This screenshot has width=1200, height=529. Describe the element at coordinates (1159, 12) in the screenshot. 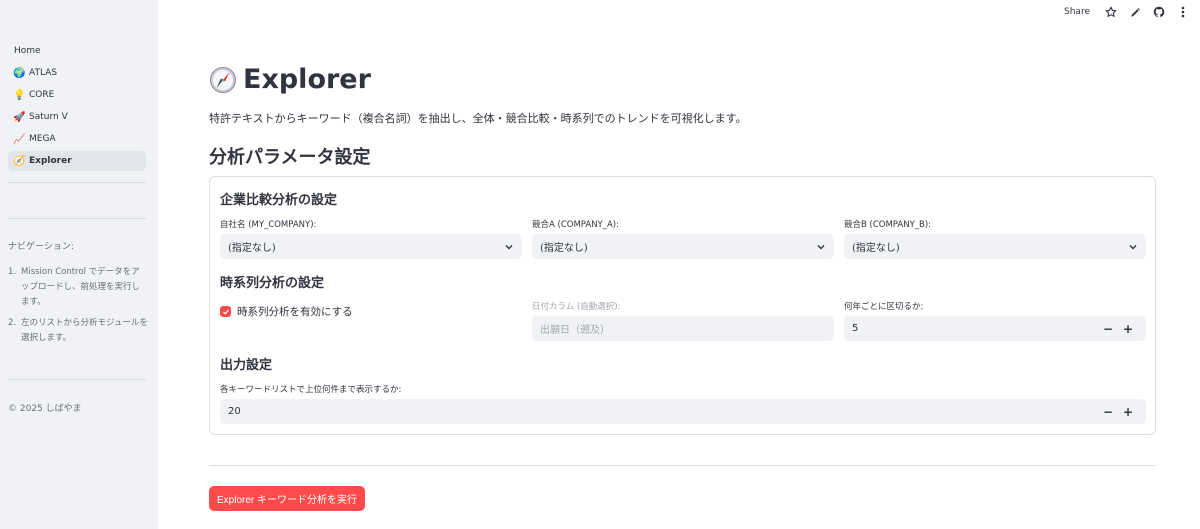

I see `github-icon` at that location.